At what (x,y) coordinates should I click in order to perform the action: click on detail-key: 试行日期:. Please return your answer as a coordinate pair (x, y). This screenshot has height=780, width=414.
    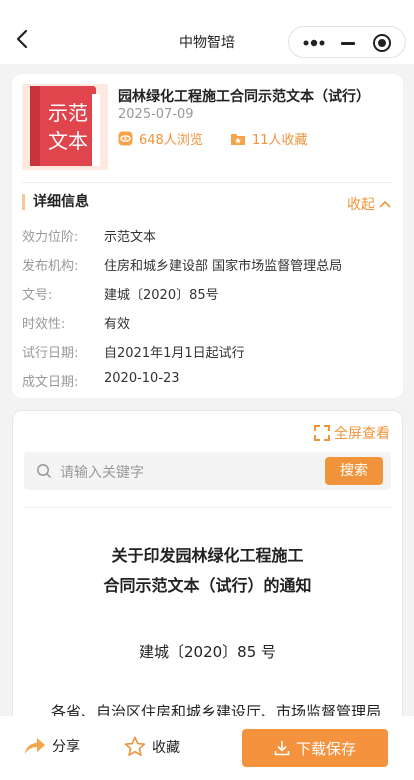
    Looking at the image, I should click on (50, 353).